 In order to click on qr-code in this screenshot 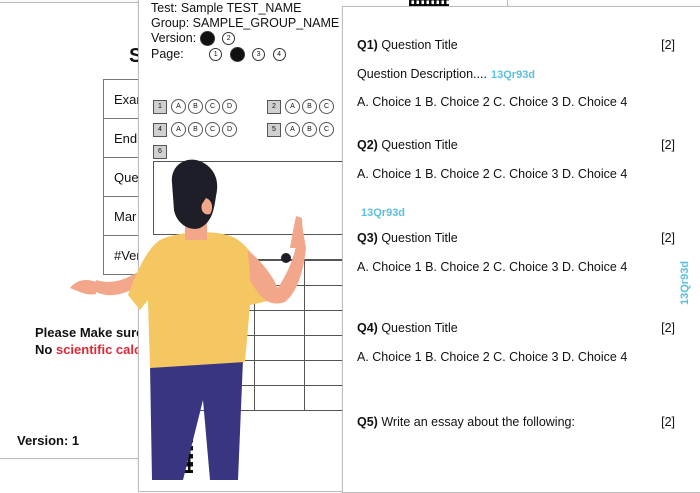, I will do `click(173, 453)`.